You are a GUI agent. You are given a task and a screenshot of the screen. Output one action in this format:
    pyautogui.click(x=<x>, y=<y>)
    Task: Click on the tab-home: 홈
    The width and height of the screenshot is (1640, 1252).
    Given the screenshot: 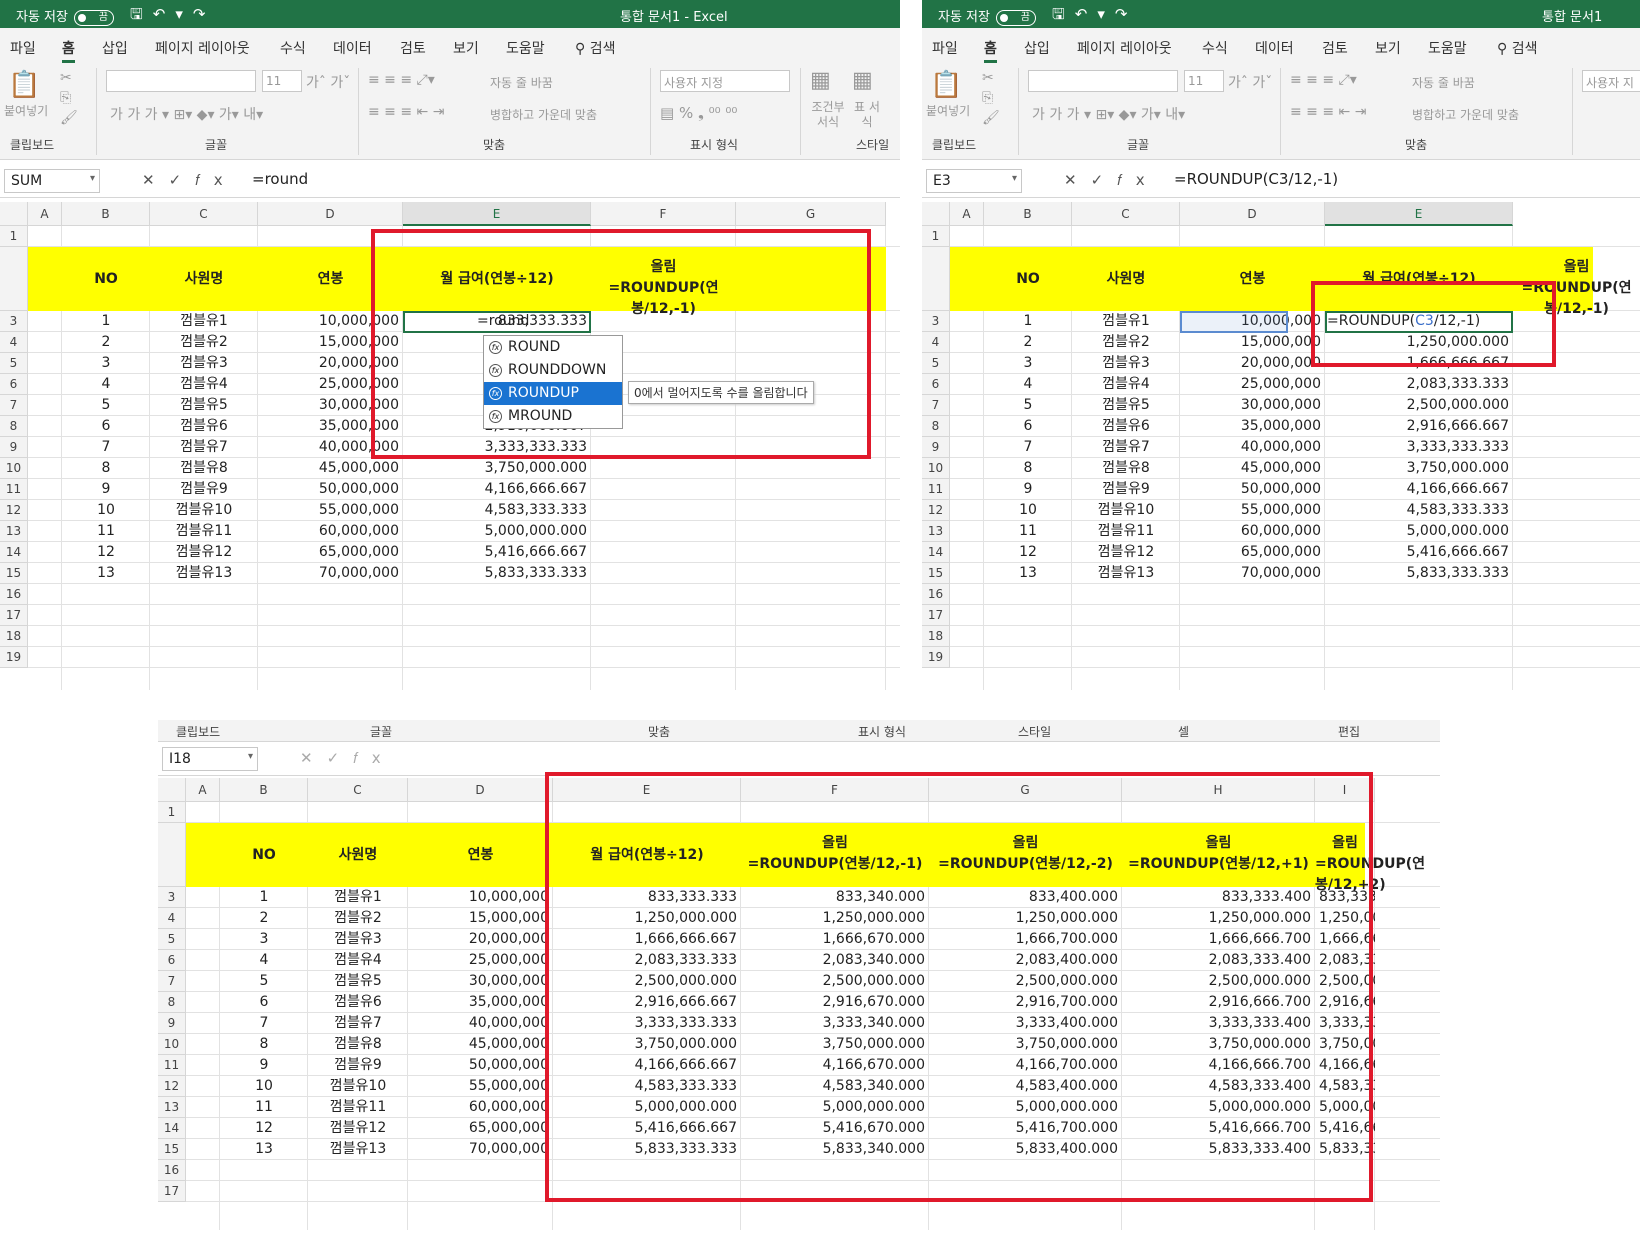 What is the action you would take?
    pyautogui.click(x=990, y=50)
    